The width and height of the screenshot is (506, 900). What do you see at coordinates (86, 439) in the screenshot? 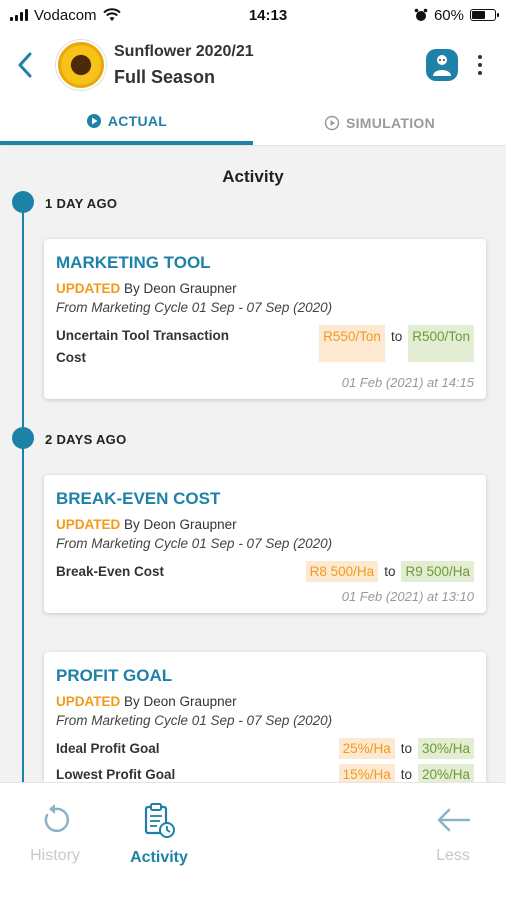
I see `timeline-group-label: 2 DAYS AGO` at bounding box center [86, 439].